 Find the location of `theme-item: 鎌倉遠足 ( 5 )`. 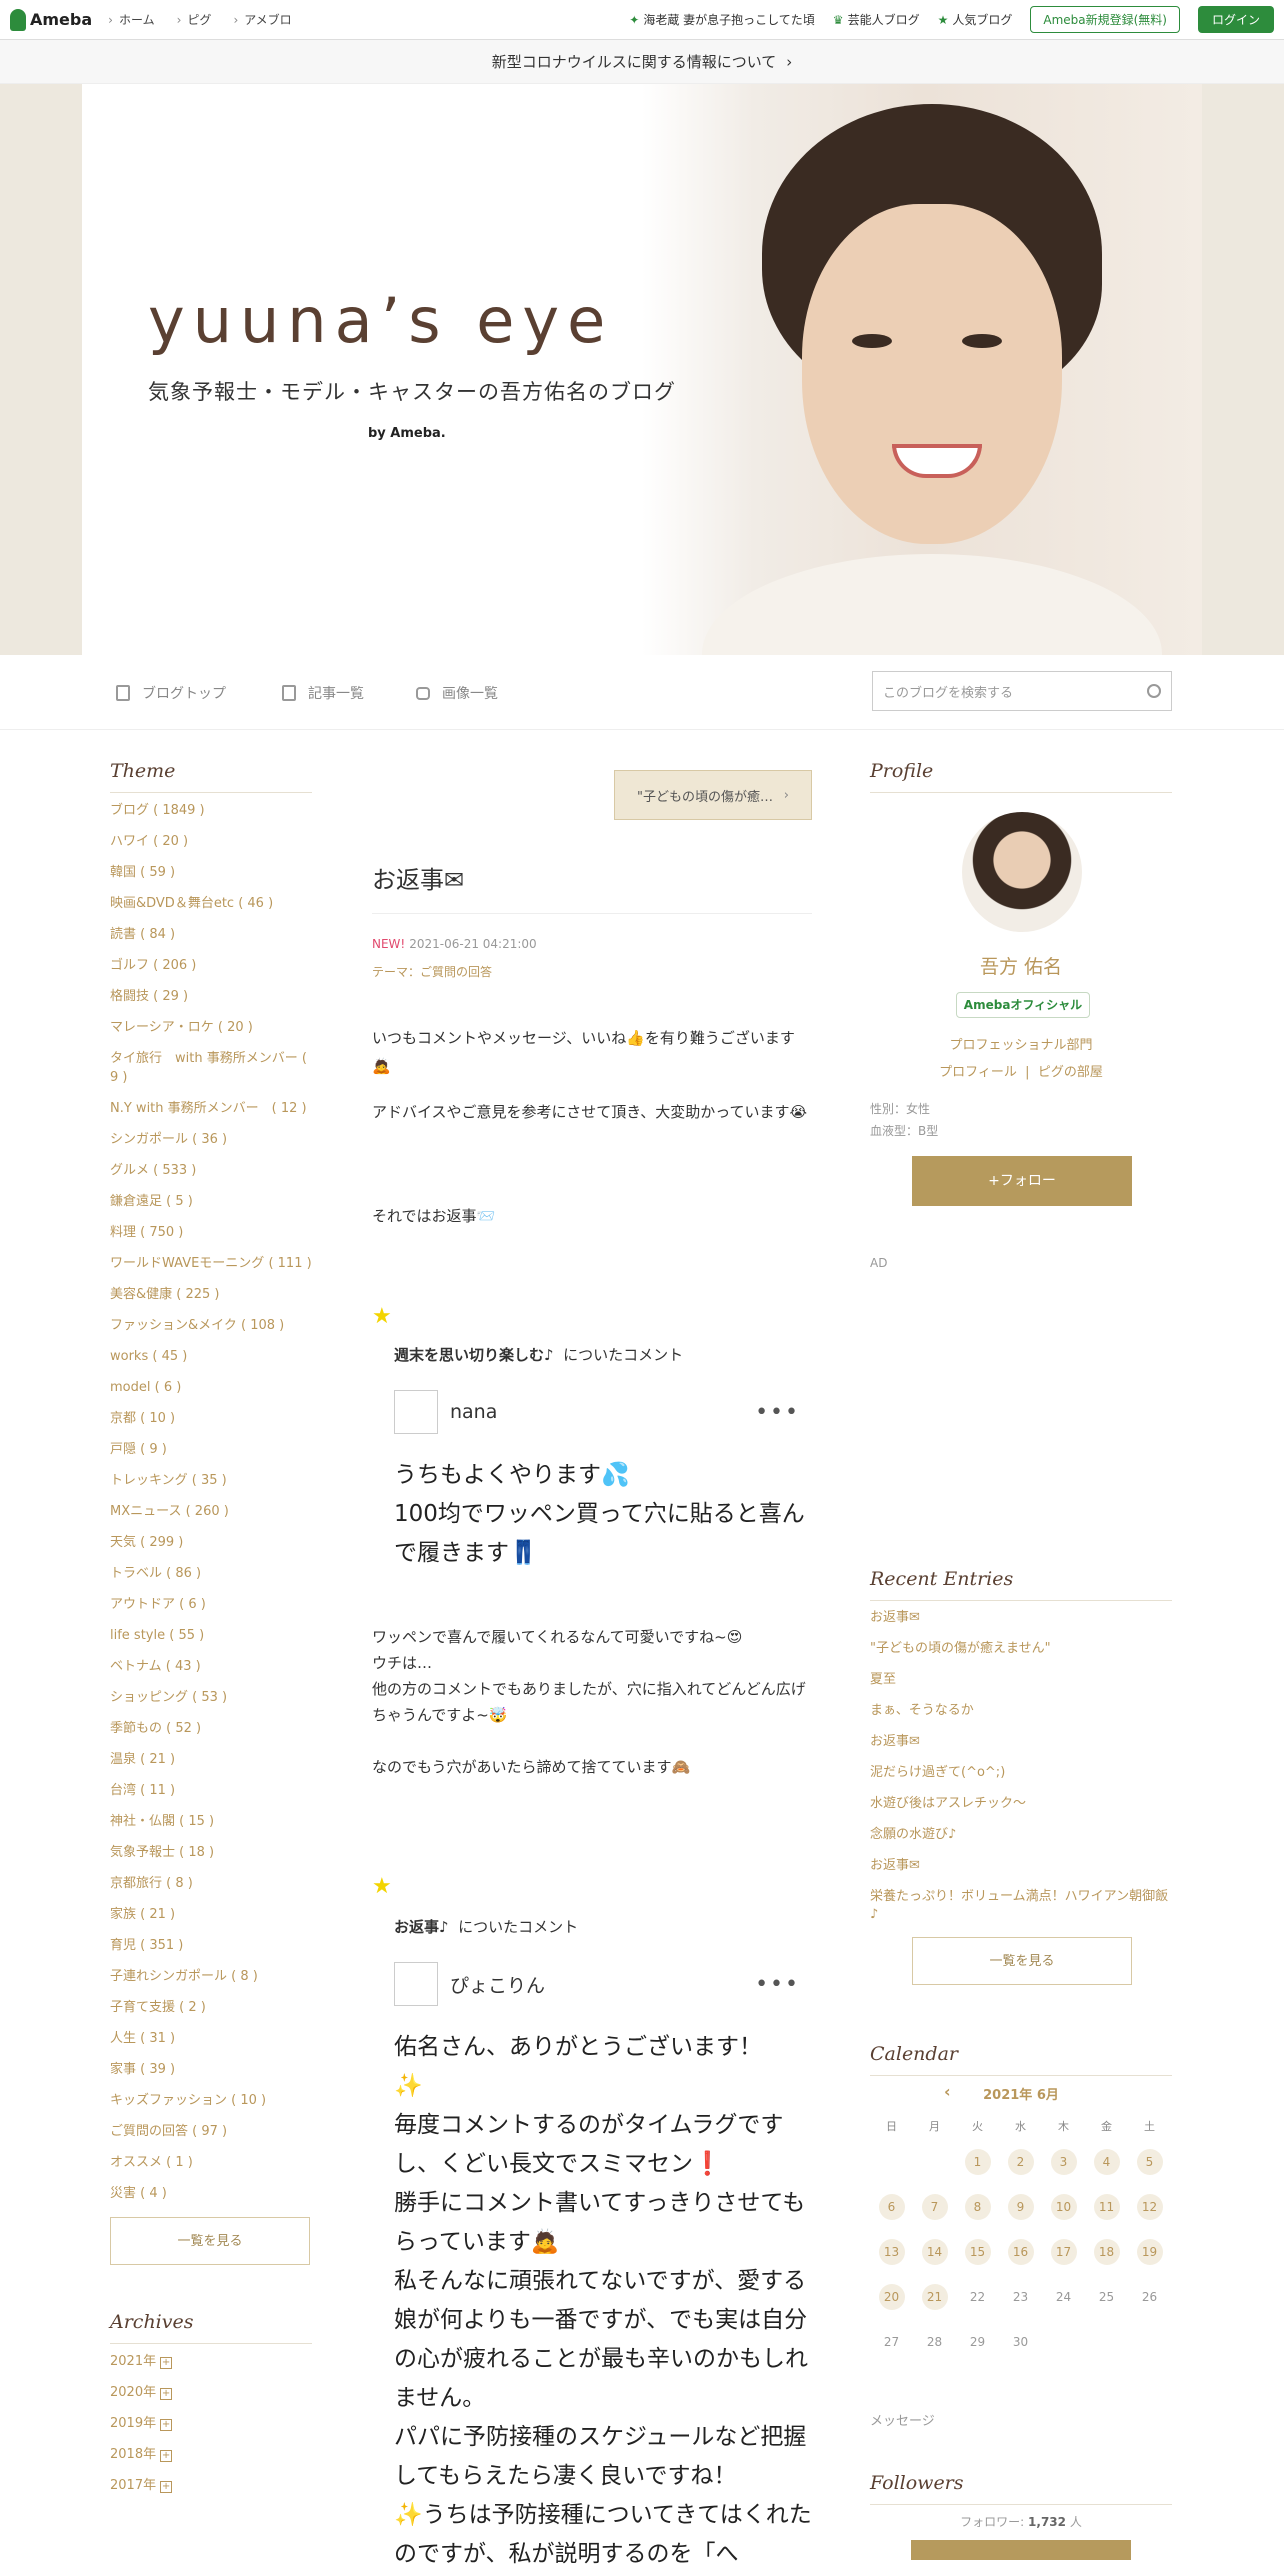

theme-item: 鎌倉遠足 ( 5 ) is located at coordinates (211, 1201).